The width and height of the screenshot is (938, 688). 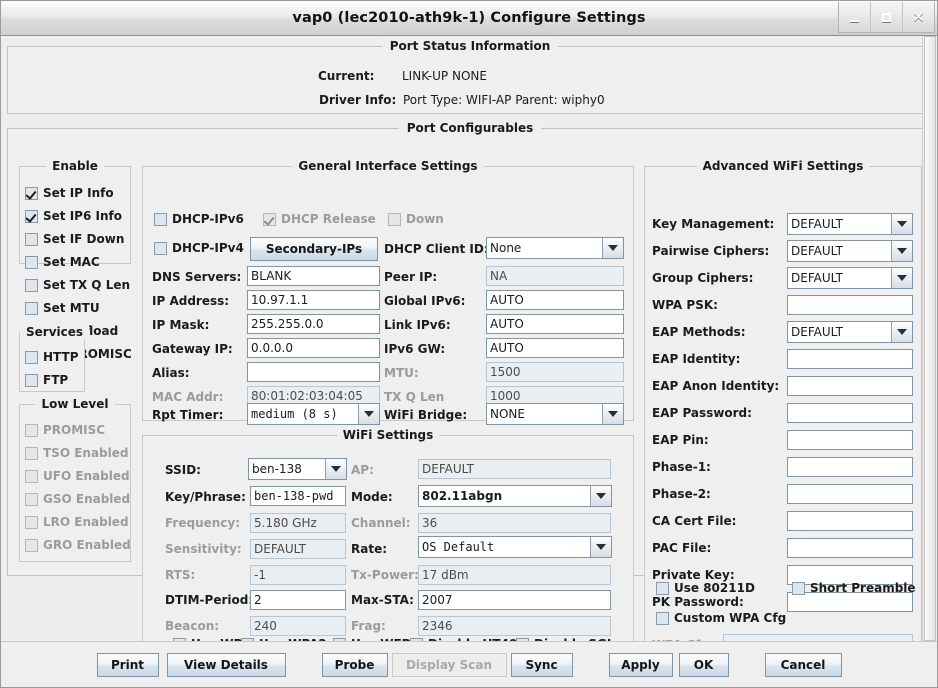 I want to click on wpa-cfg-field, so click(x=818, y=637).